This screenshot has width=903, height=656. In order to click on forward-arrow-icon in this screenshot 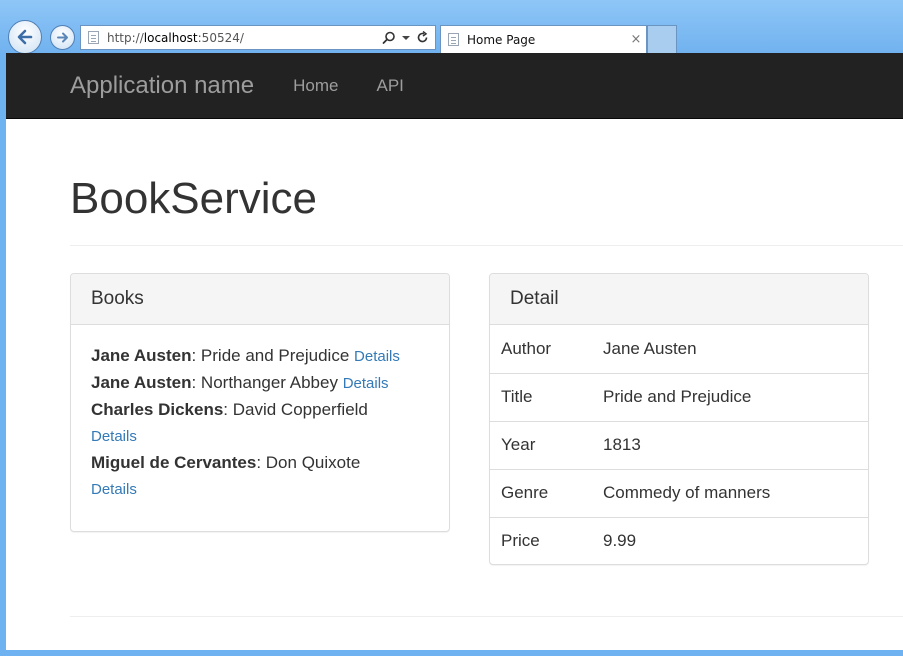, I will do `click(62, 37)`.